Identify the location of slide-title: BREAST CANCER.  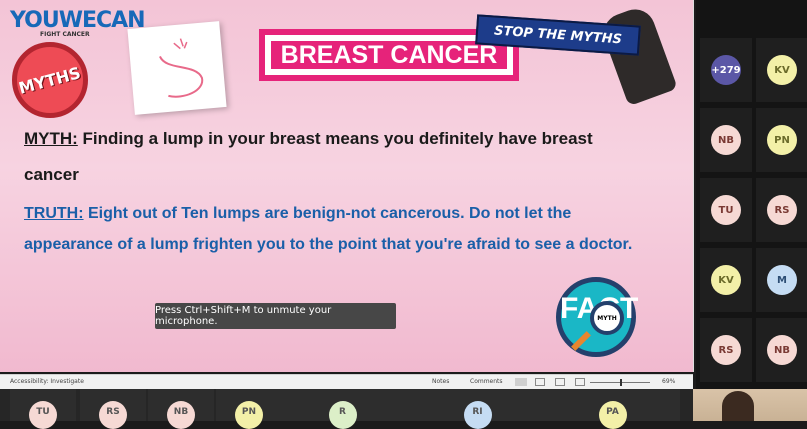
(389, 55).